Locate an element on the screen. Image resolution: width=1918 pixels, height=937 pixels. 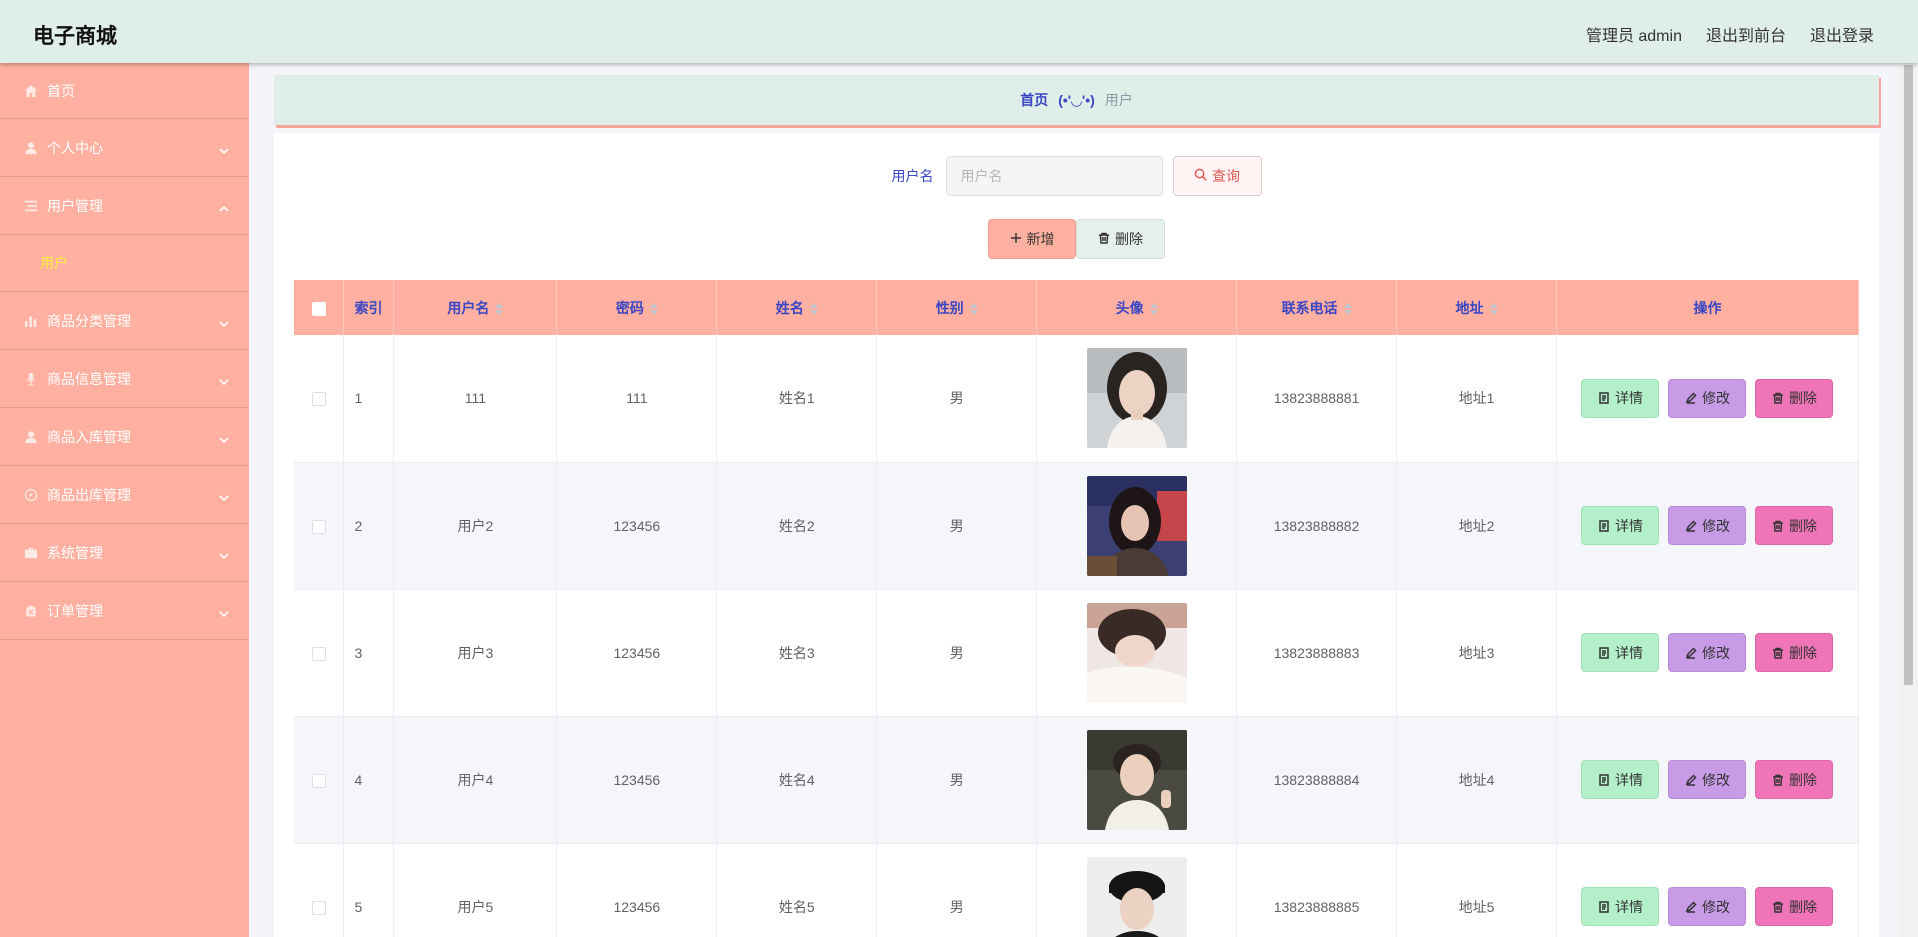
vertical-scrollbar is located at coordinates (1908, 500).